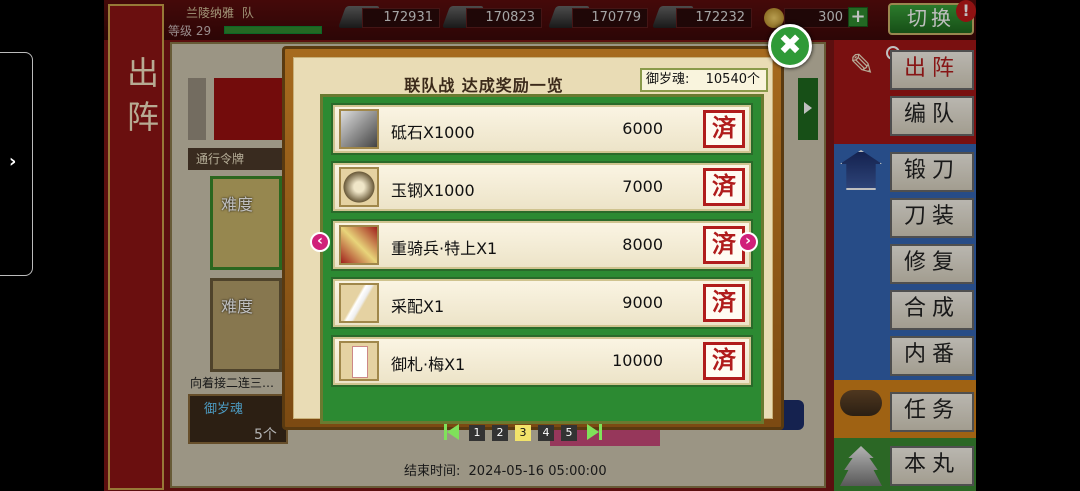 This screenshot has height=491, width=1080. Describe the element at coordinates (642, 128) in the screenshot. I see `reward-points: 6000` at that location.